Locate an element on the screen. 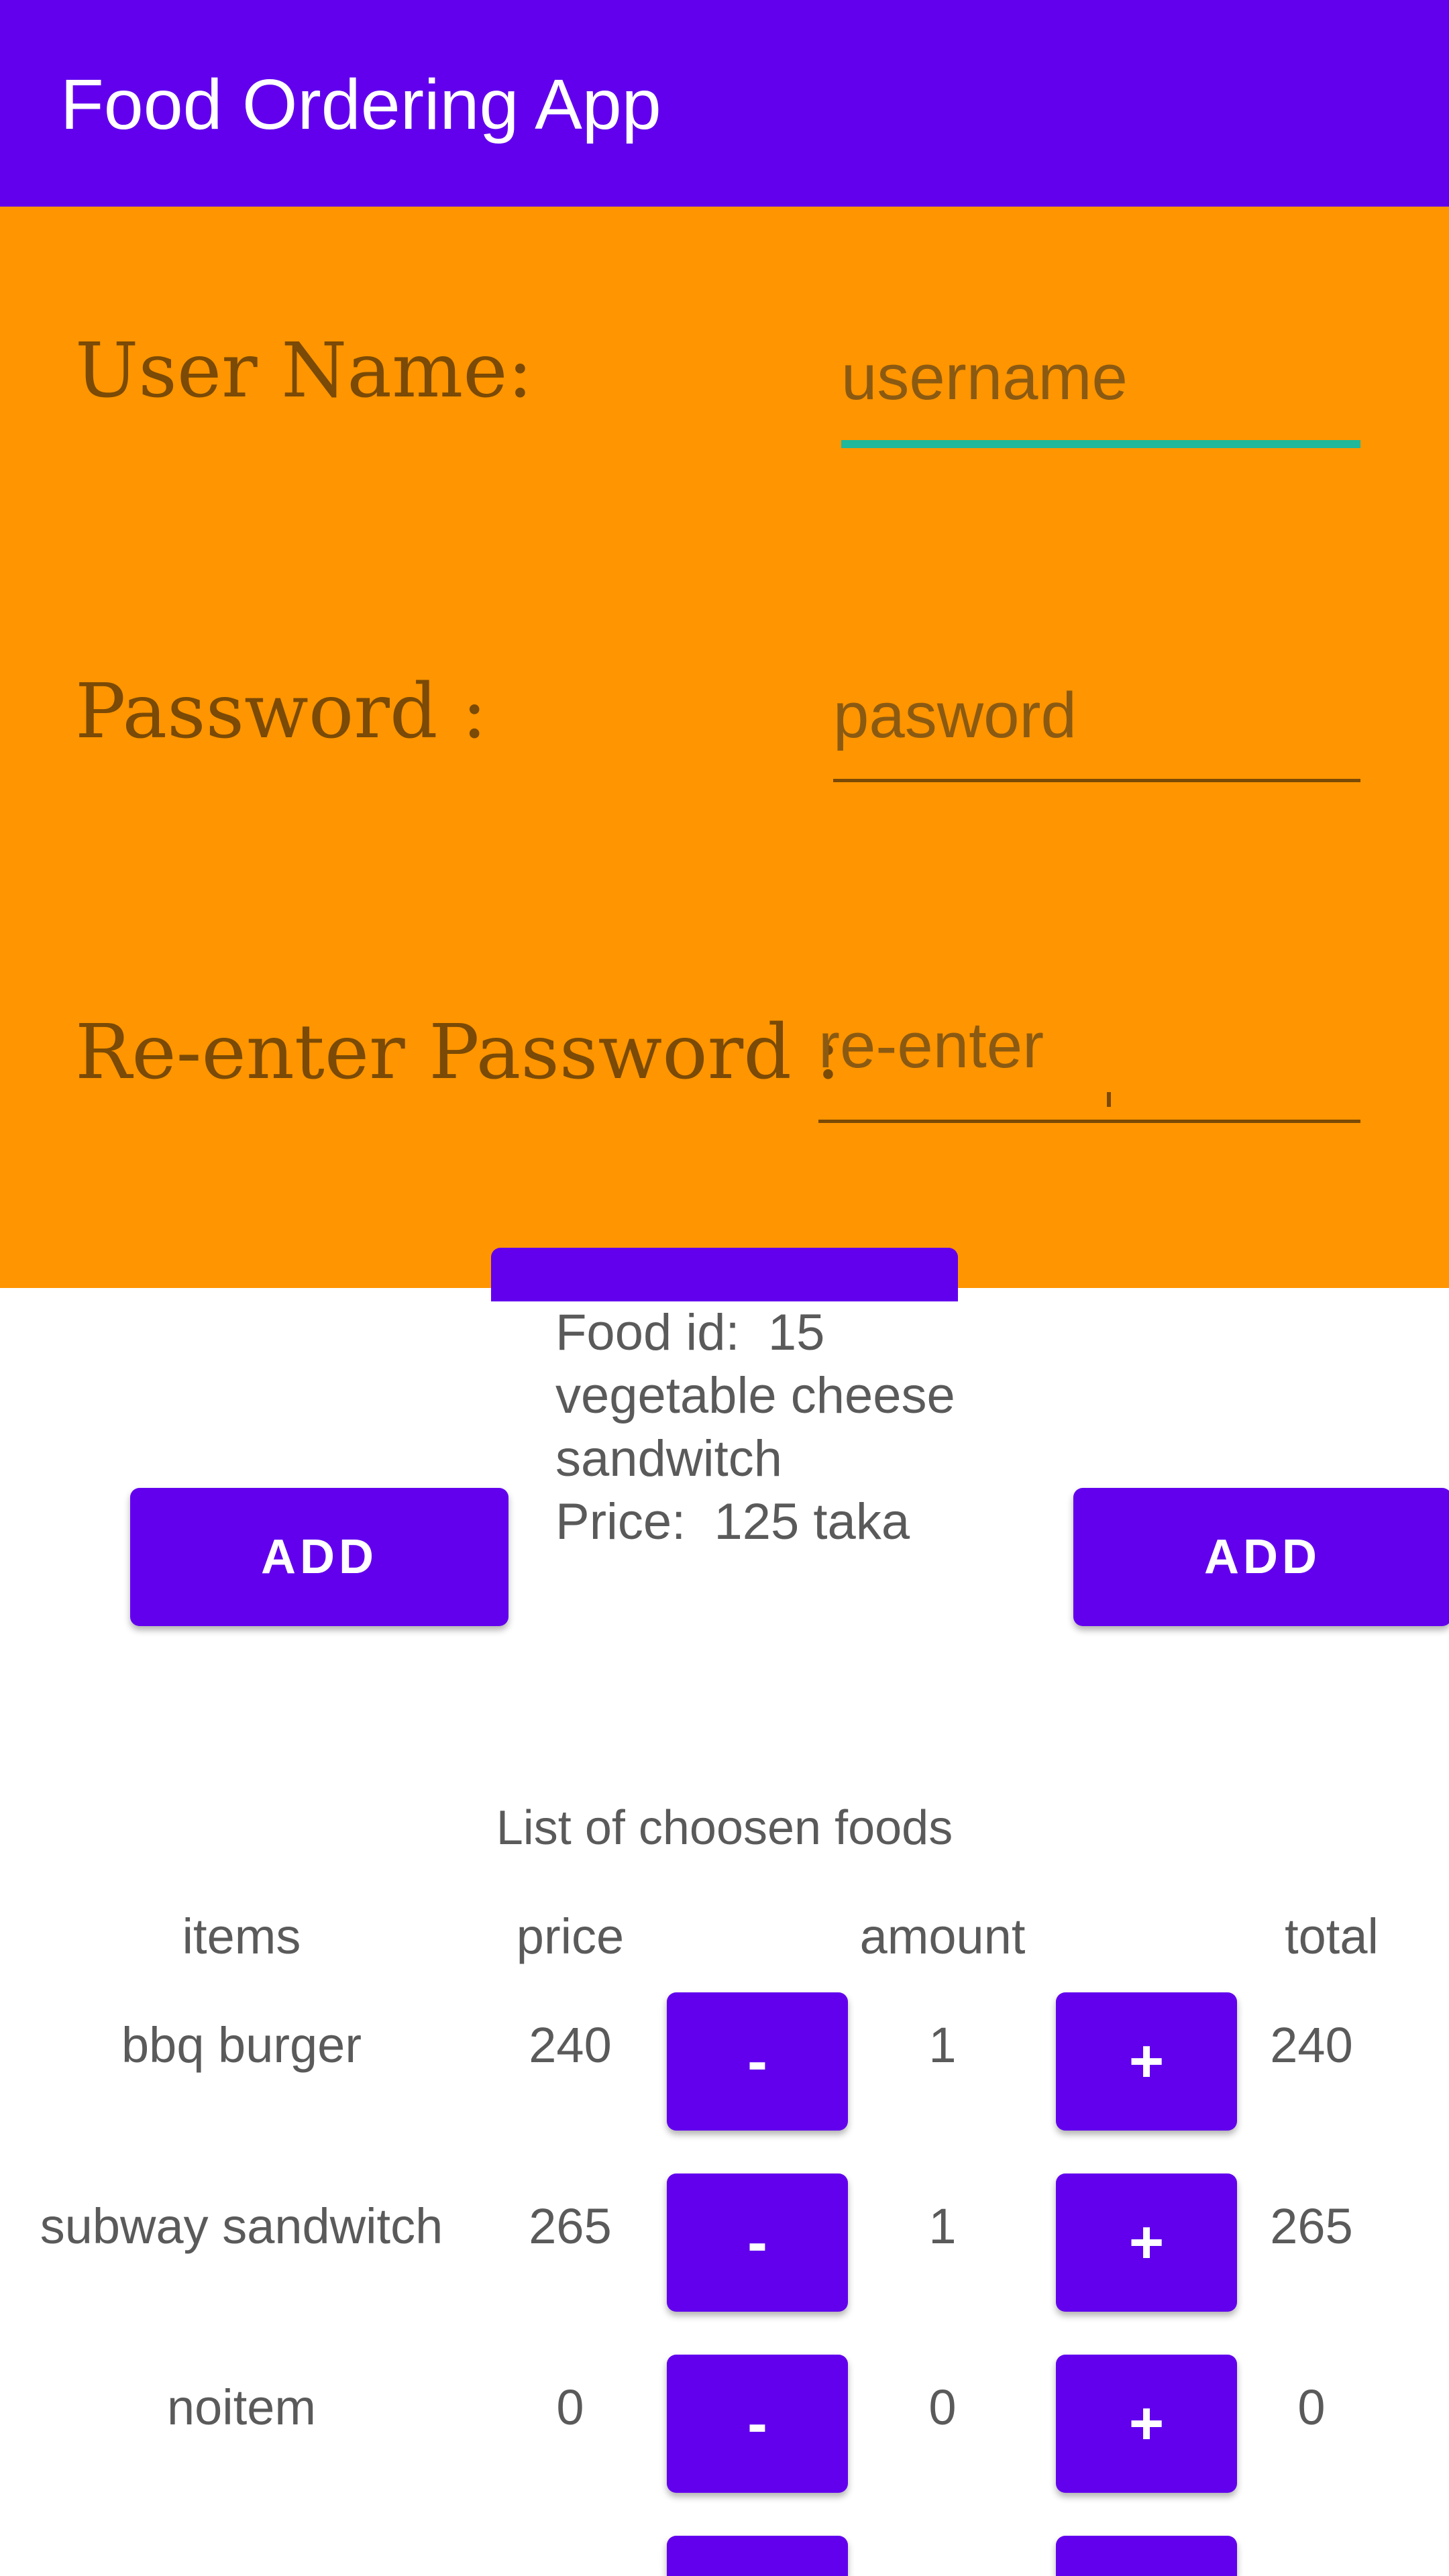 The width and height of the screenshot is (1449, 2576). reenter-password-field is located at coordinates (1089, 1062).